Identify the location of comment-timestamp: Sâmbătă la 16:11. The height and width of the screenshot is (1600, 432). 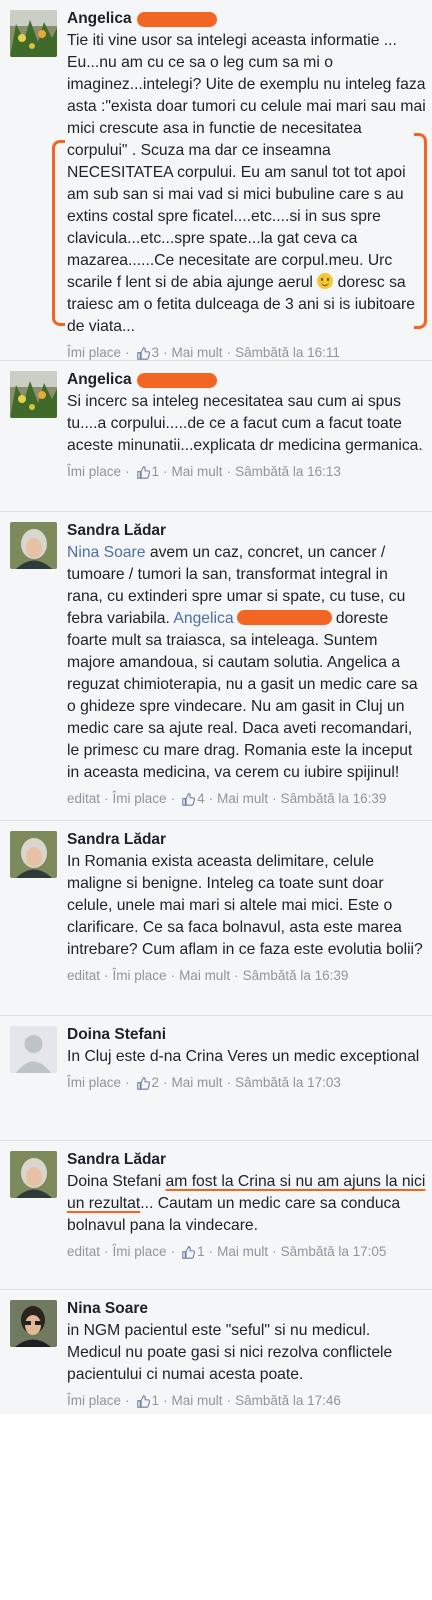
(287, 353).